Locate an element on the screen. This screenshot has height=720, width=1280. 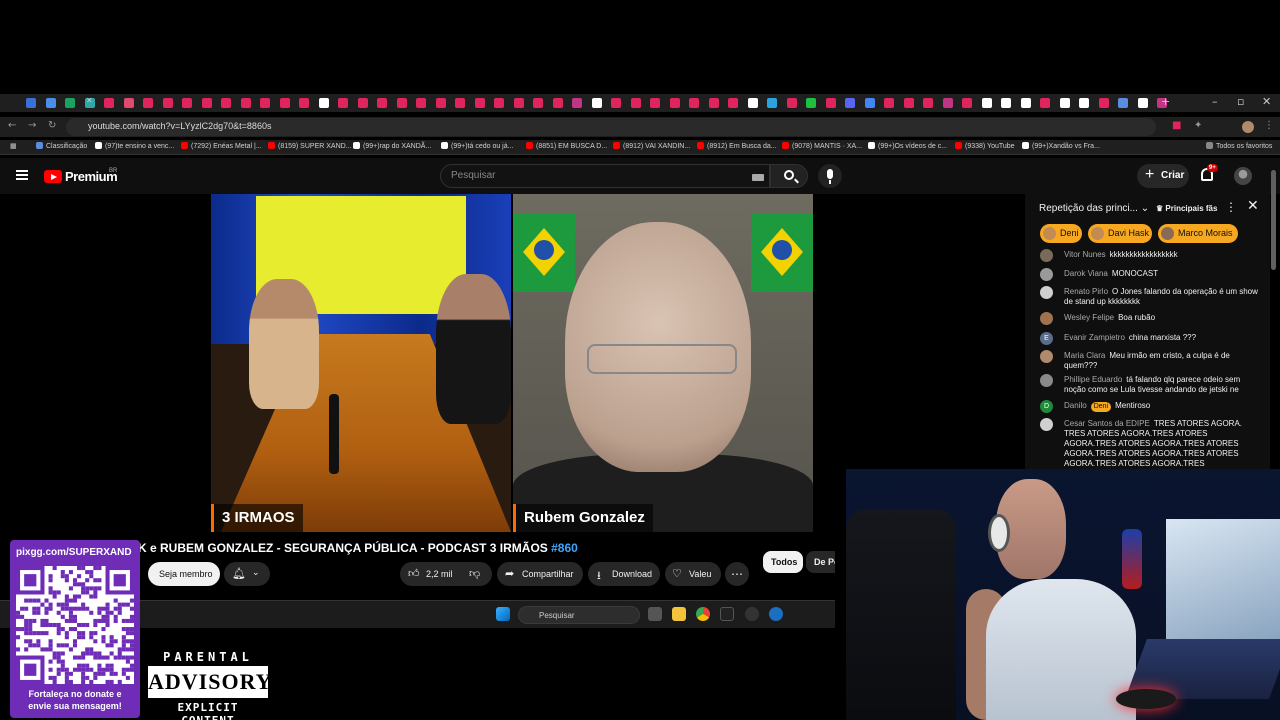
account-avatar is located at coordinates (1243, 176).